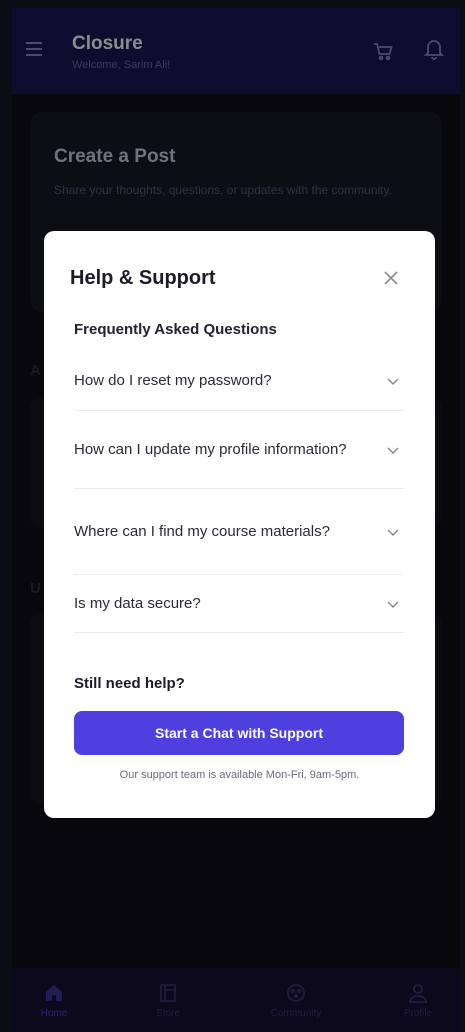 Image resolution: width=465 pixels, height=1032 pixels. I want to click on faq-item: Where can I find my course materials?, so click(239, 532).